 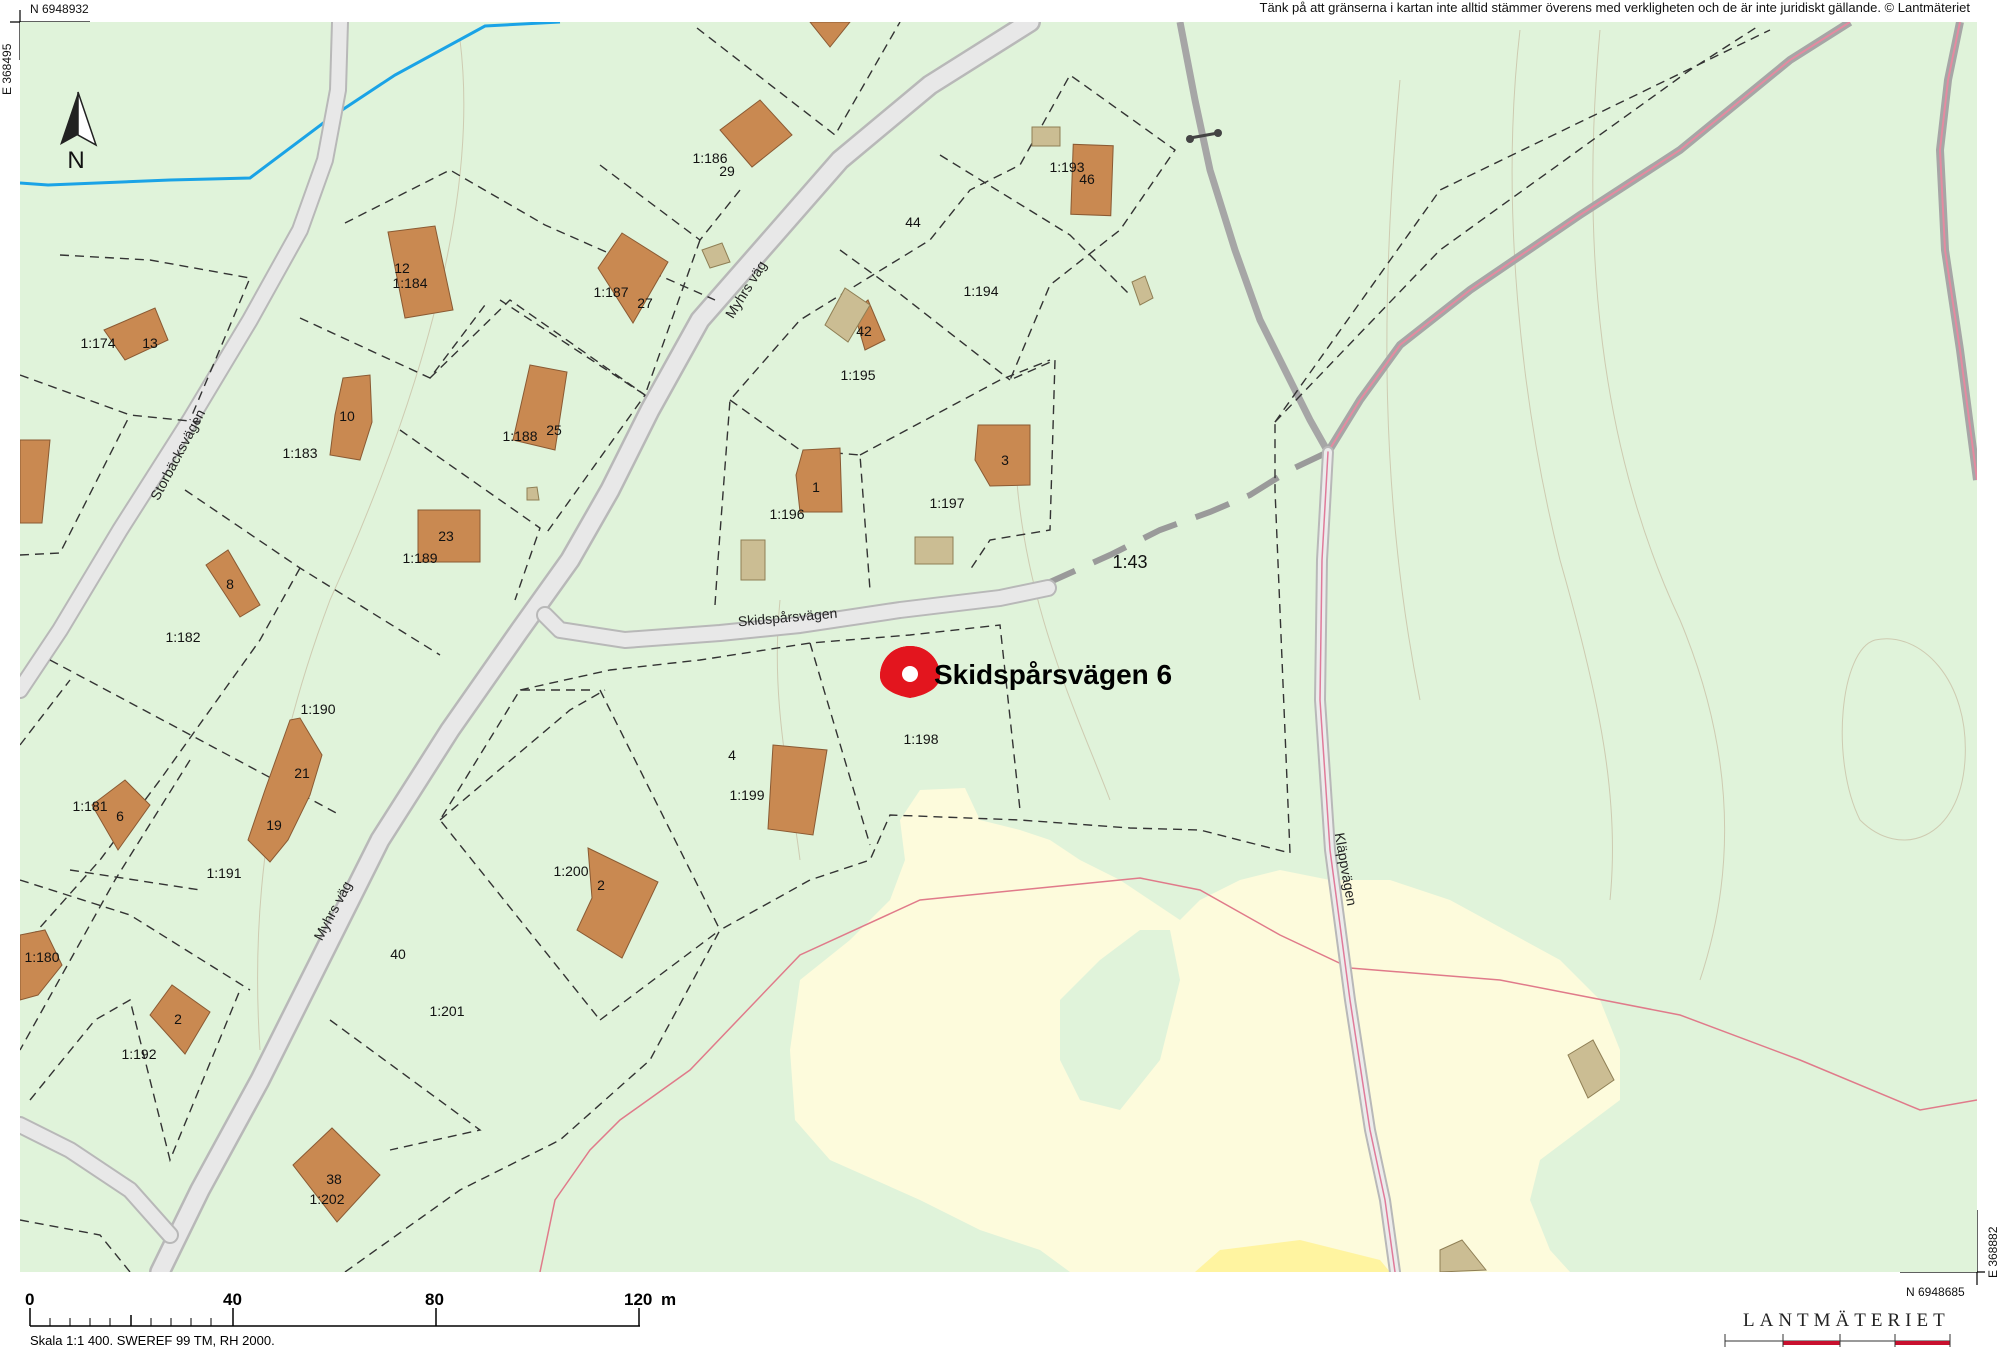 I want to click on parcel-label: 1:182, so click(x=182, y=637).